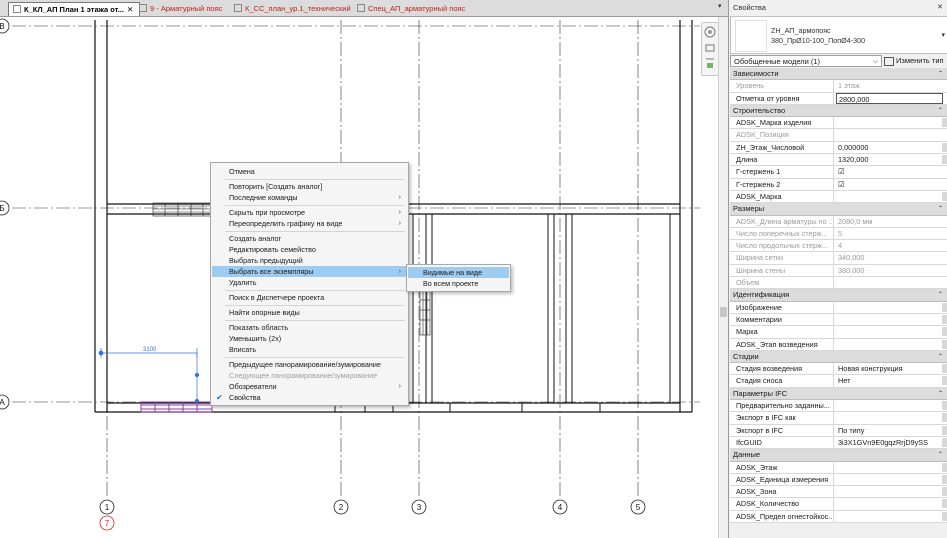 The image size is (947, 538). I want to click on menu-item-find-in-browser: Поиск в Диспетчере проекта, so click(309, 297).